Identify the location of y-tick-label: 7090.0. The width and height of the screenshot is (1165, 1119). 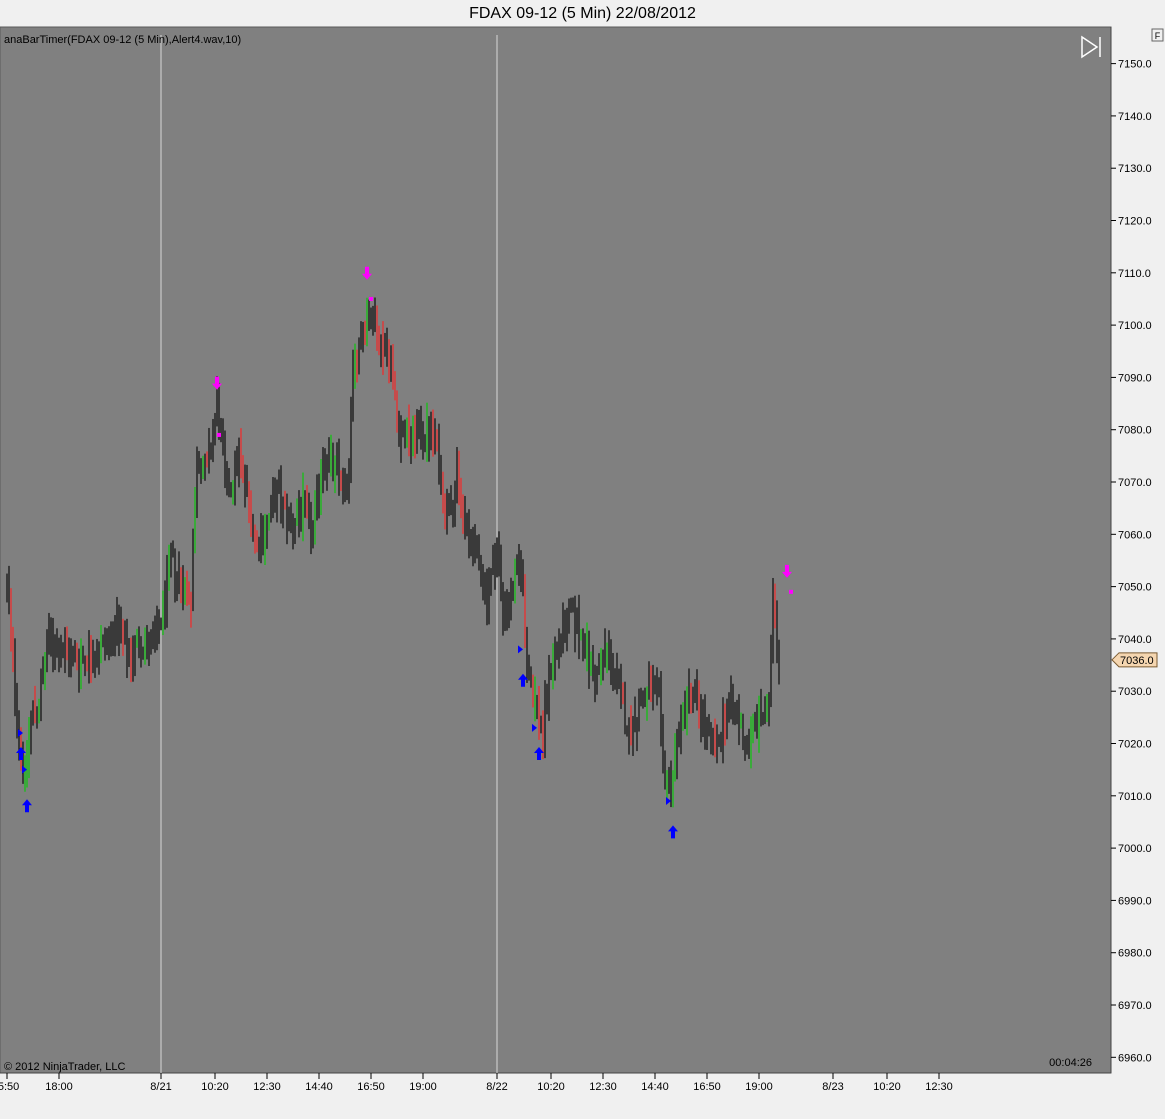
(1135, 378).